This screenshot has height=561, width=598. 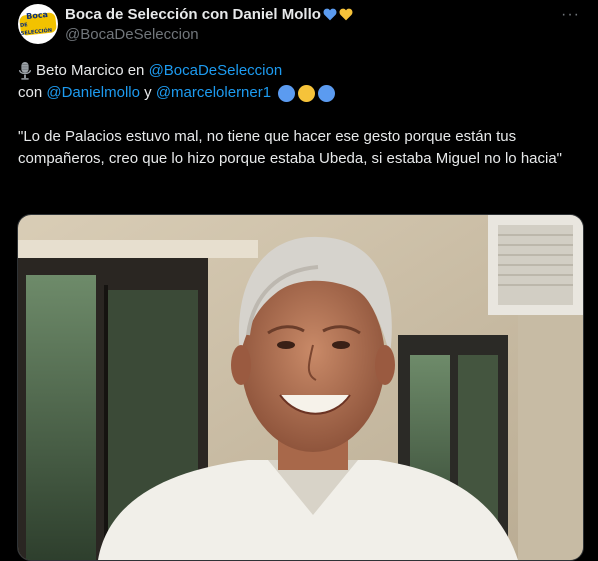 What do you see at coordinates (148, 92) in the screenshot?
I see `tweet-text-segment: y` at bounding box center [148, 92].